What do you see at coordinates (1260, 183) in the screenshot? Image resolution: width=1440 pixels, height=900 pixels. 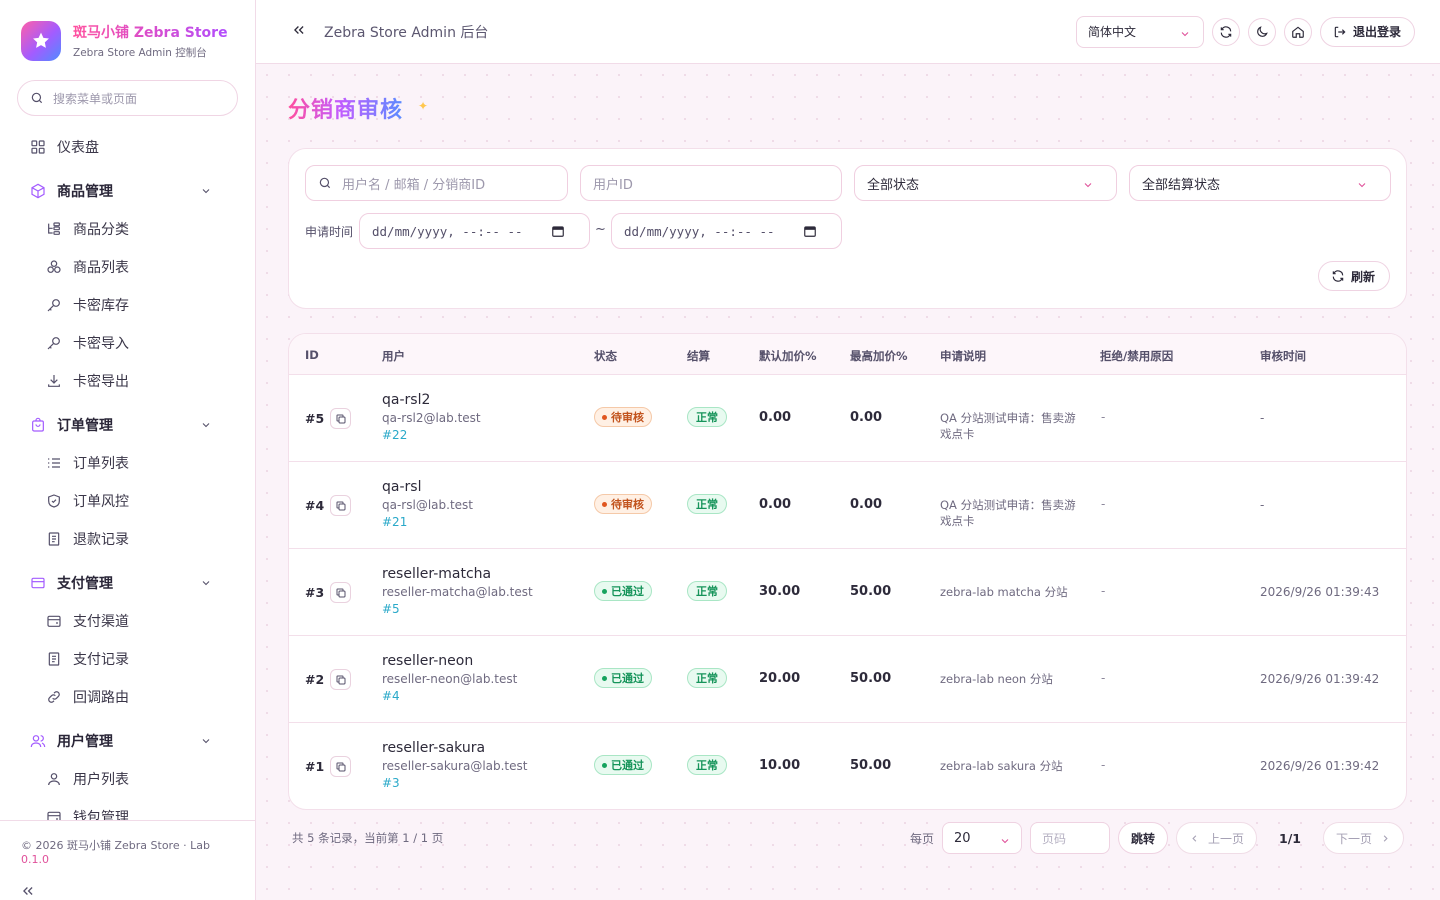 I see `settle-status-select: 全部结算状态` at bounding box center [1260, 183].